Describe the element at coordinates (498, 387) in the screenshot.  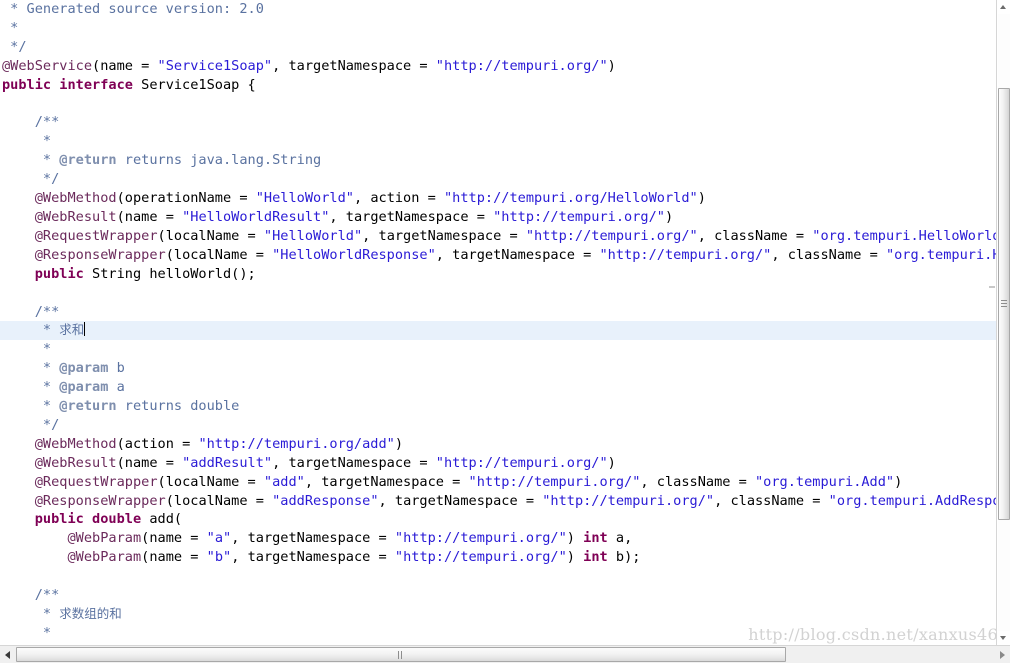
I see `code-line: * @param a` at that location.